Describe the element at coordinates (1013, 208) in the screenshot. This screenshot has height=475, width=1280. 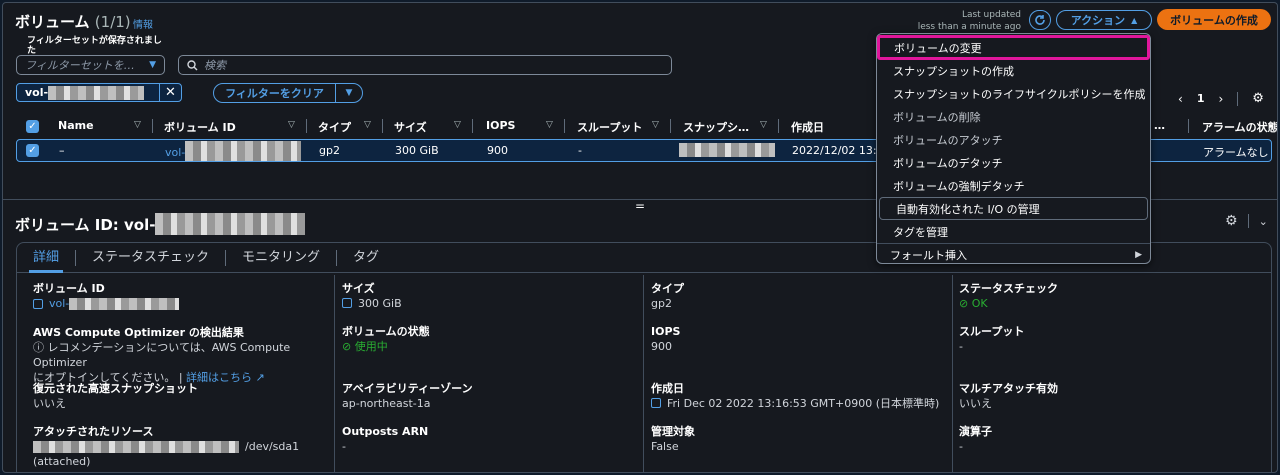
I see `menu-item-manage-auto-io: 自動有効化された I/O の管理` at that location.